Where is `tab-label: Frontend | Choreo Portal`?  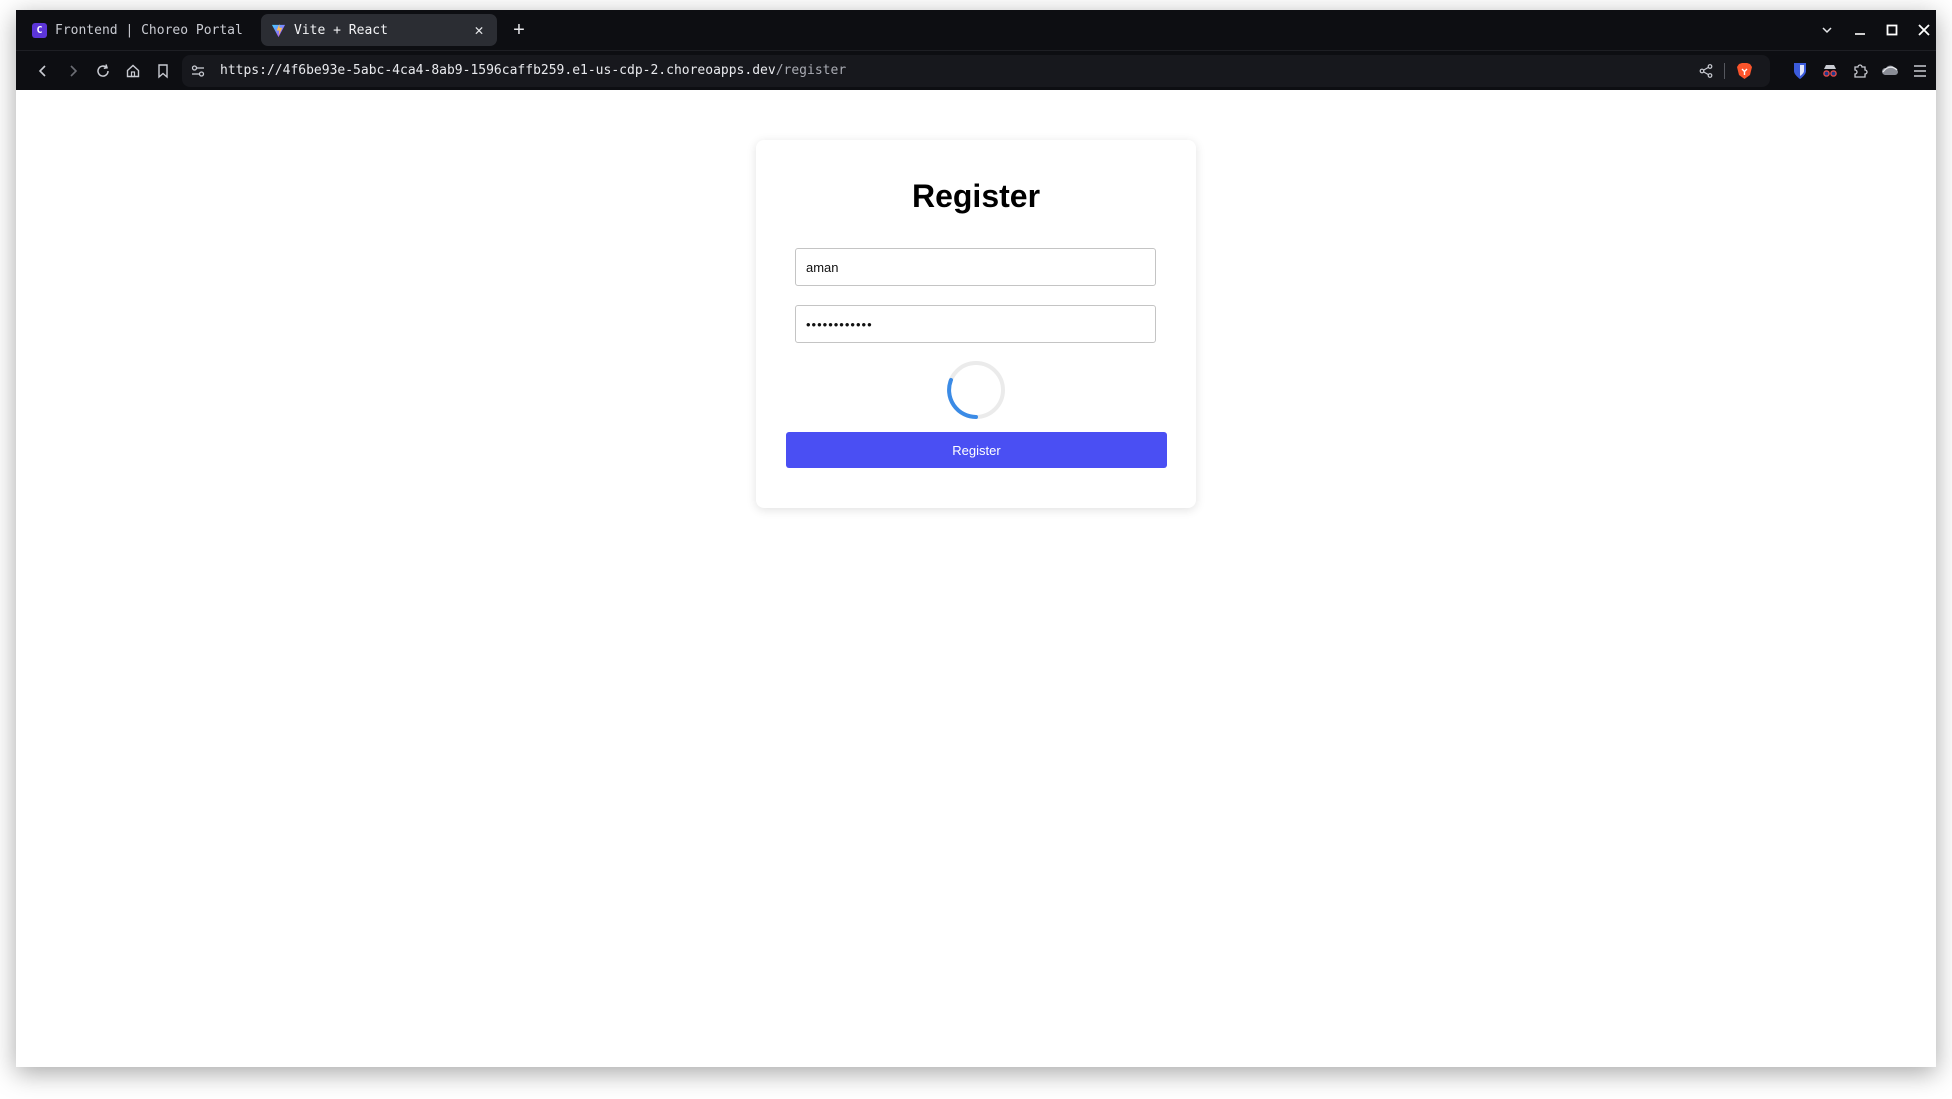 tab-label: Frontend | Choreo Portal is located at coordinates (149, 30).